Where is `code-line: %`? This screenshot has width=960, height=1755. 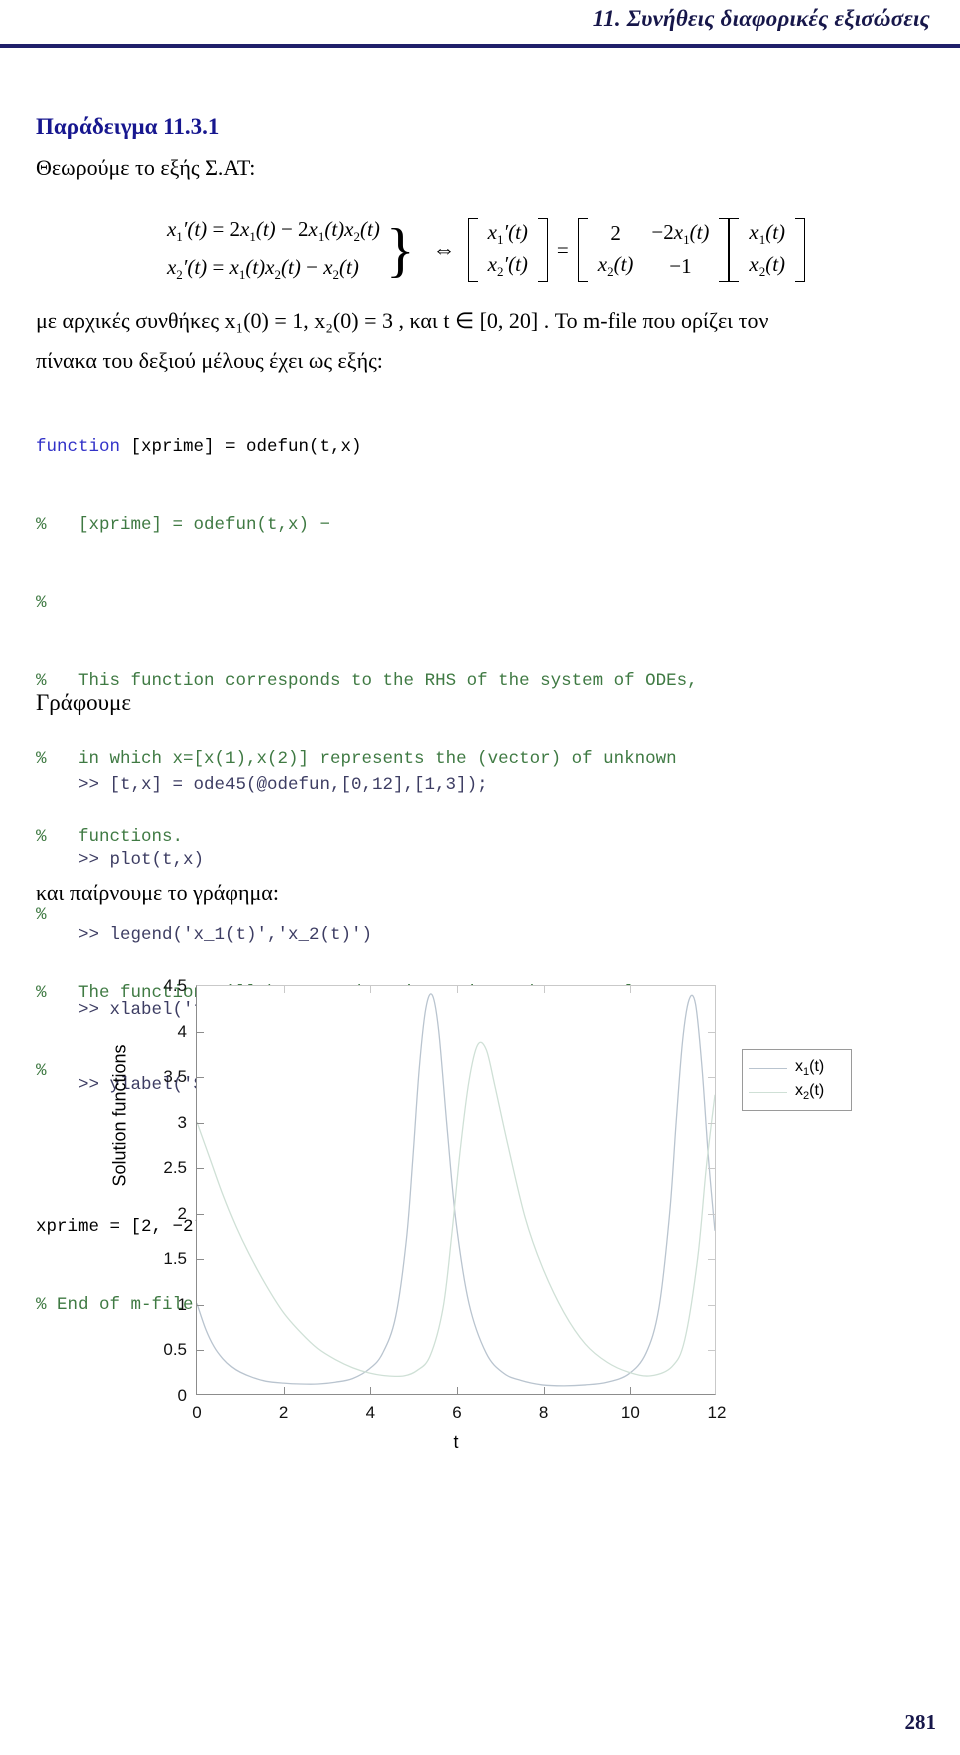 code-line: % is located at coordinates (41, 603).